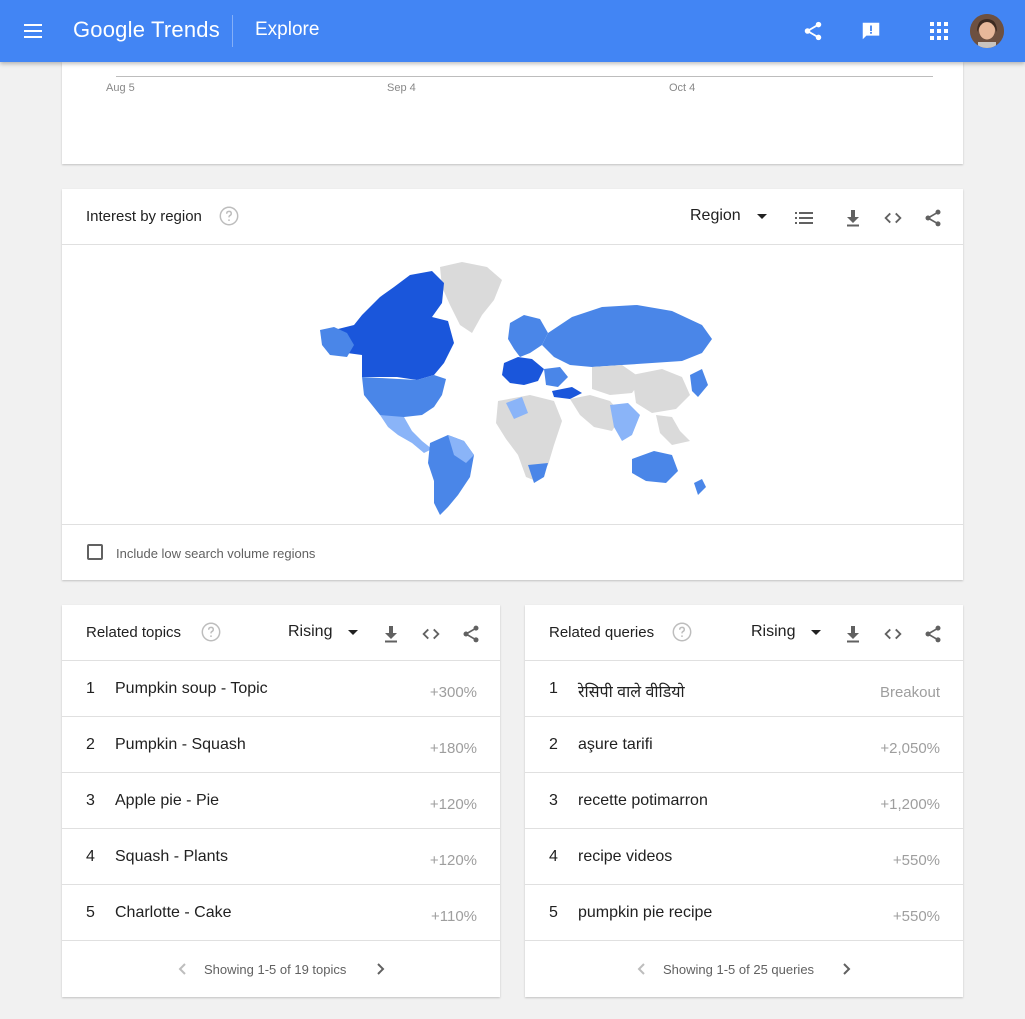 This screenshot has height=1019, width=1025. I want to click on region-se-asia, so click(673, 430).